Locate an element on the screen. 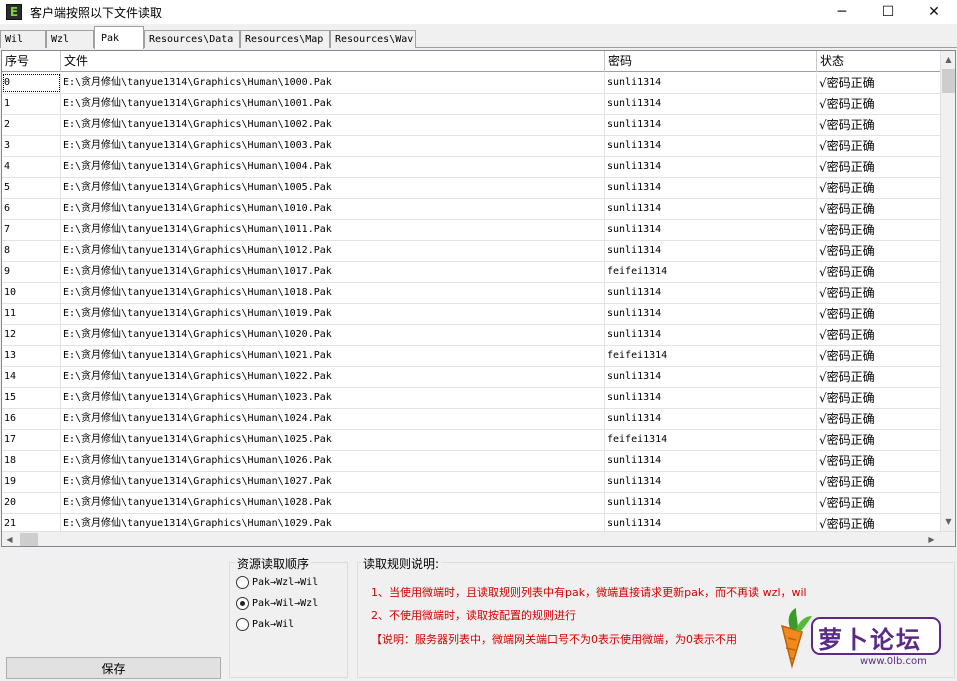  scroll-down-icon: ▼ is located at coordinates (948, 521).